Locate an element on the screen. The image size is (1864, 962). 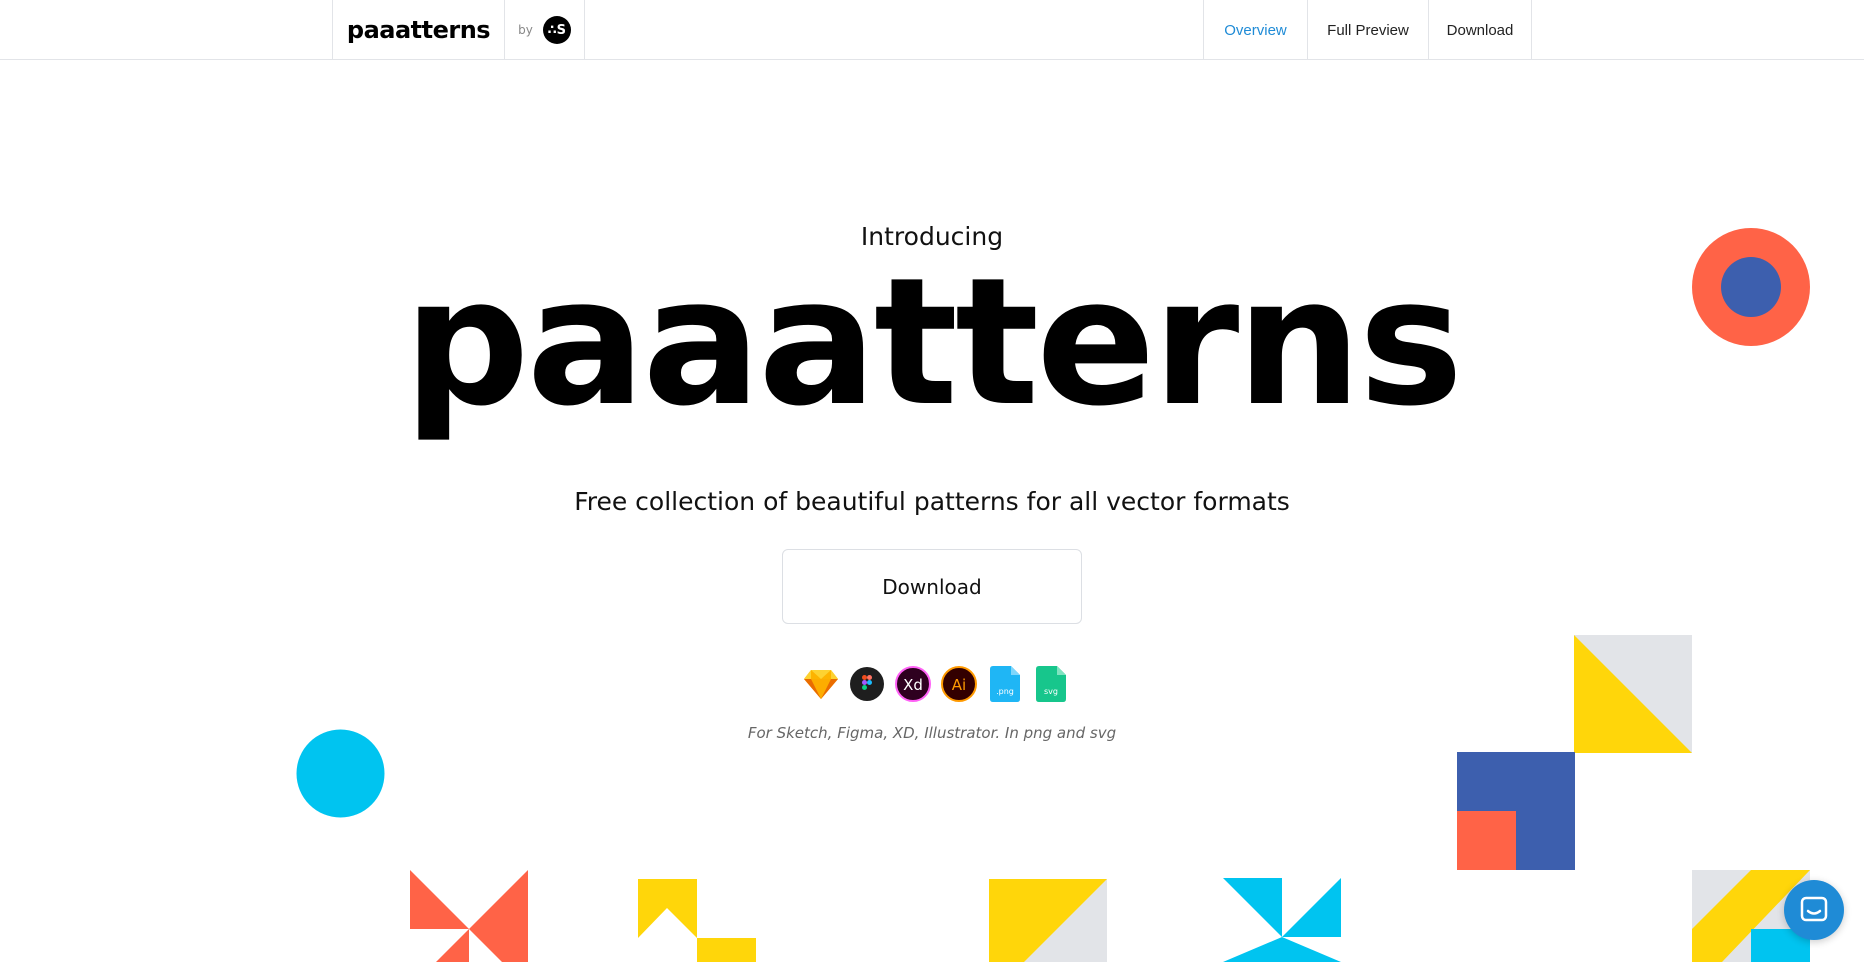
orange-ring-decoration is located at coordinates (1751, 287).